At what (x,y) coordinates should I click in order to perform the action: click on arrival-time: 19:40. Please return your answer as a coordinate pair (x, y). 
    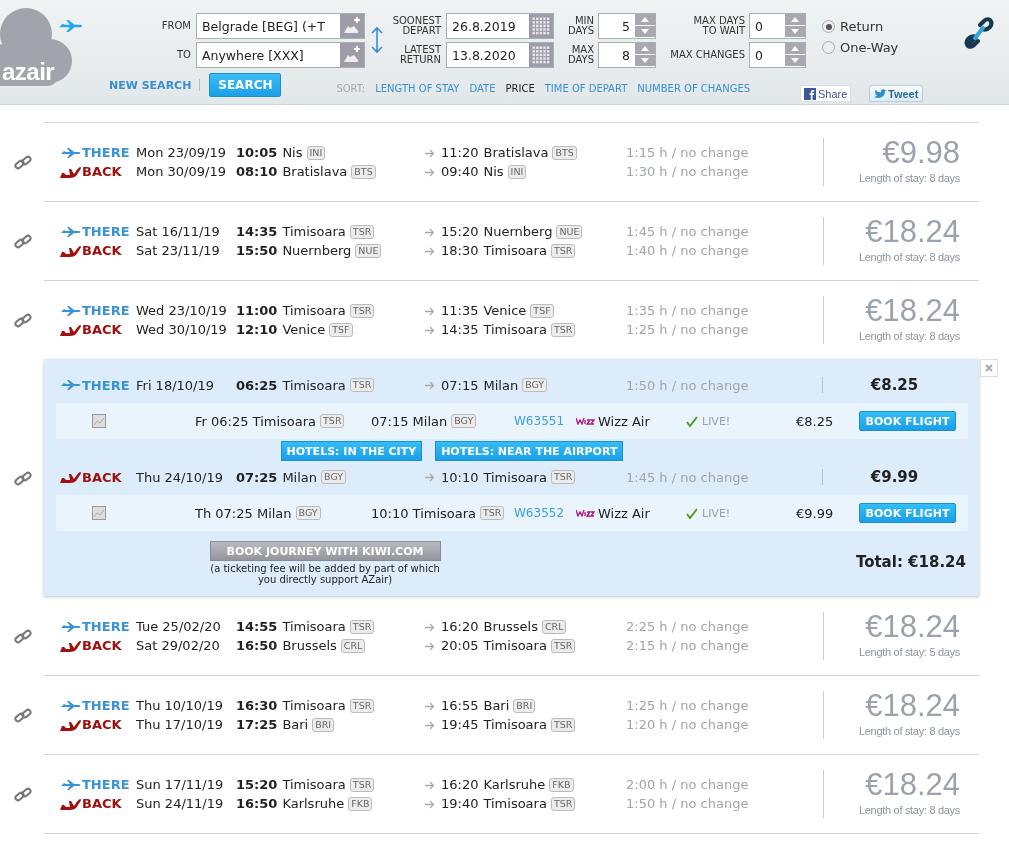
    Looking at the image, I should click on (460, 803).